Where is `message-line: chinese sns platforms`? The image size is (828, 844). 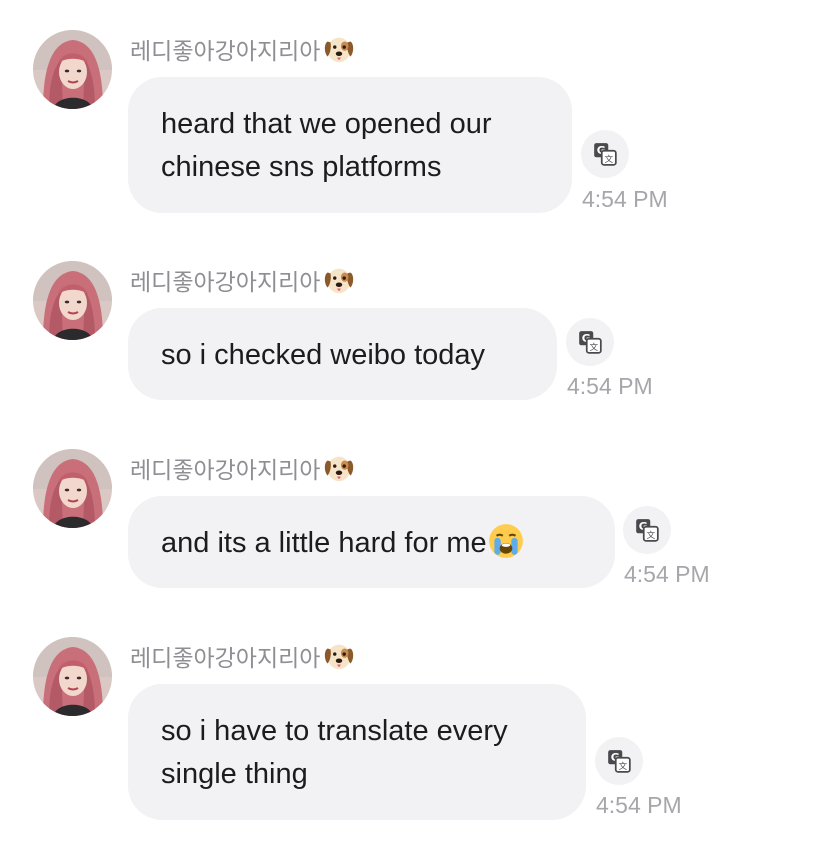
message-line: chinese sns platforms is located at coordinates (301, 167).